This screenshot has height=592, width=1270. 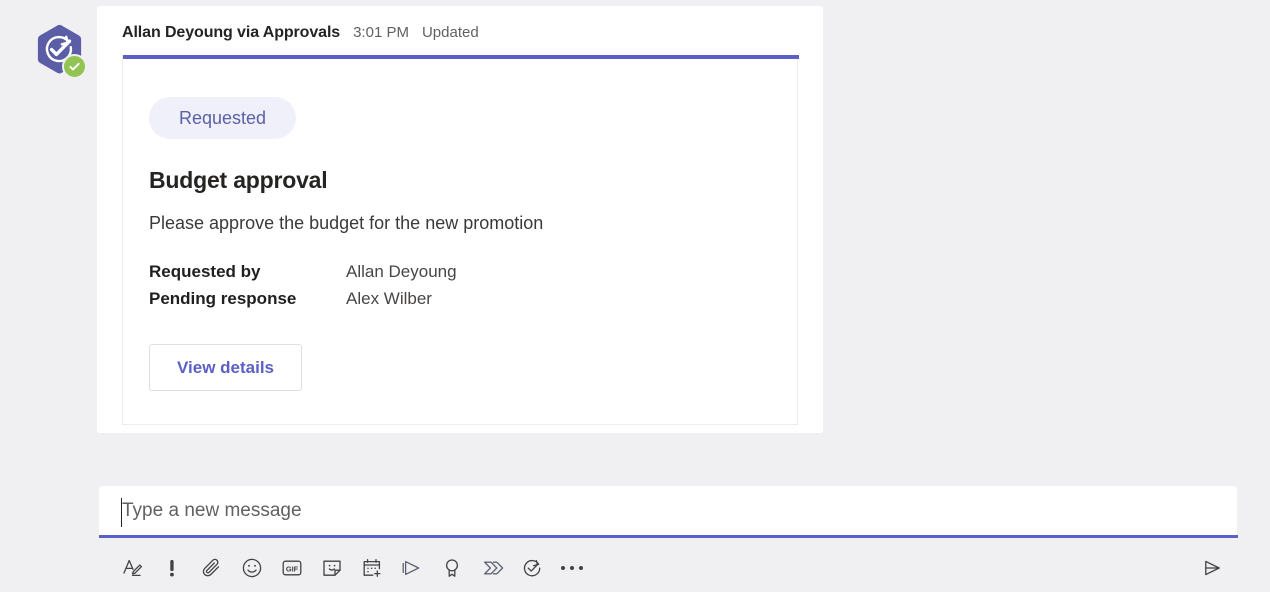 I want to click on fact-label: Requested by, so click(x=205, y=271).